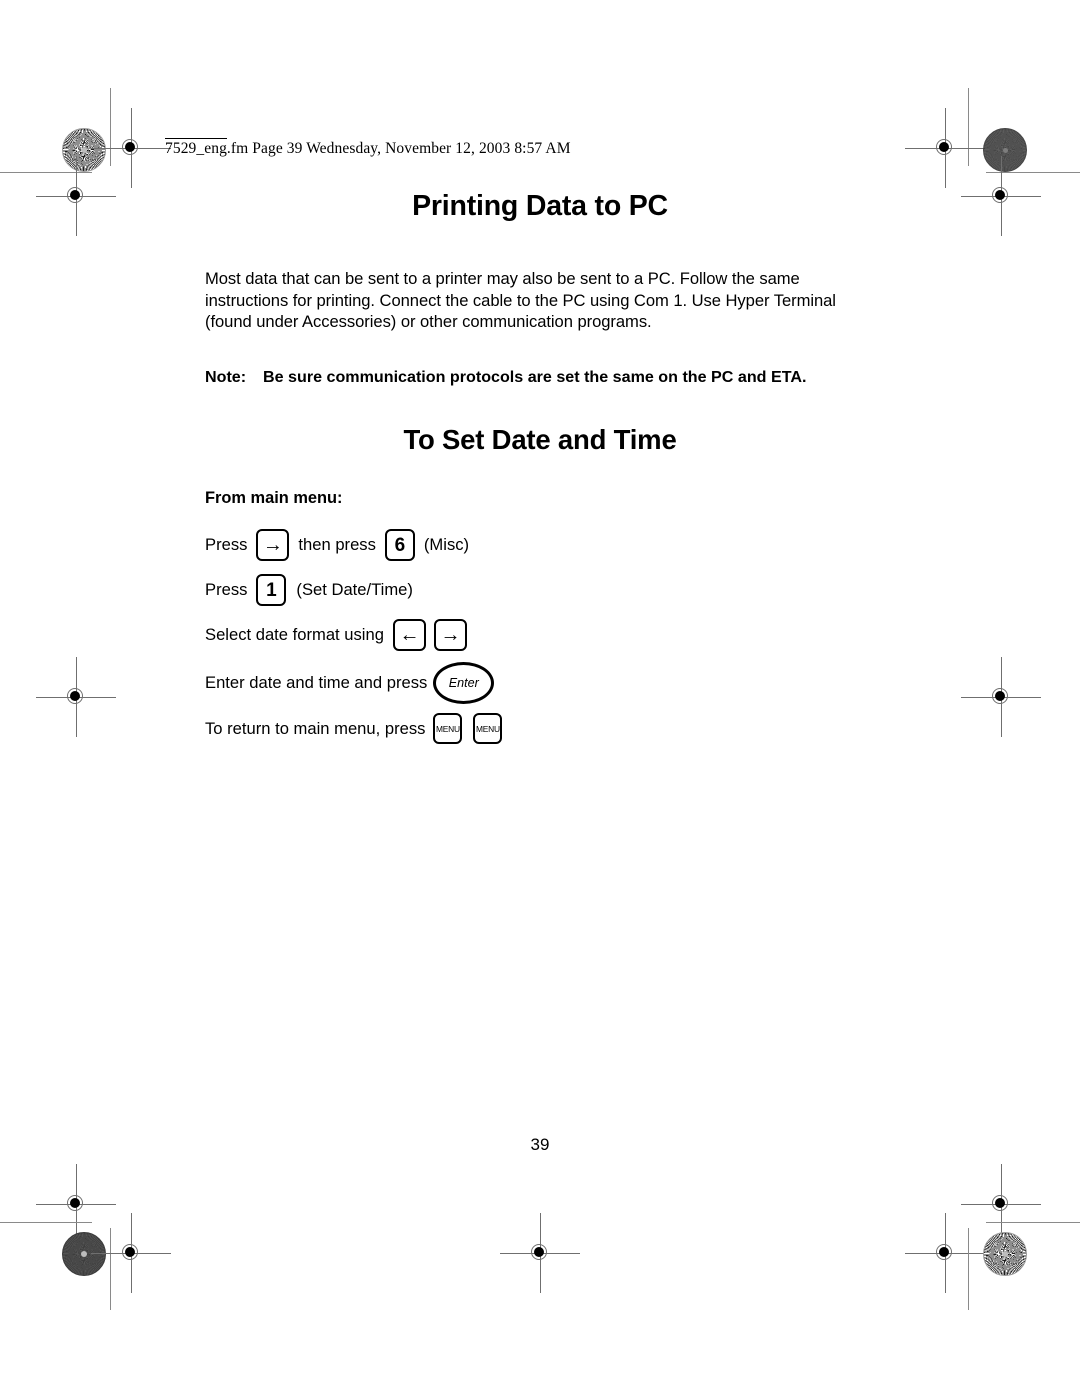  I want to click on trim-rule-top-right-vertical, so click(968, 127).